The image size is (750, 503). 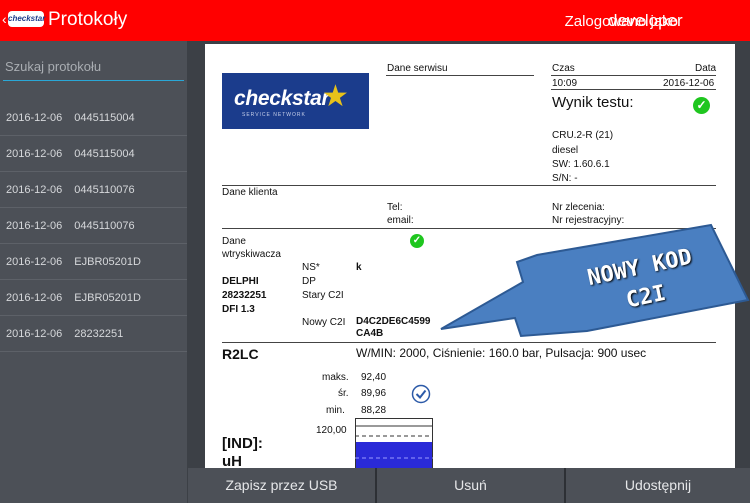 I want to click on min-label: min., so click(x=335, y=410).